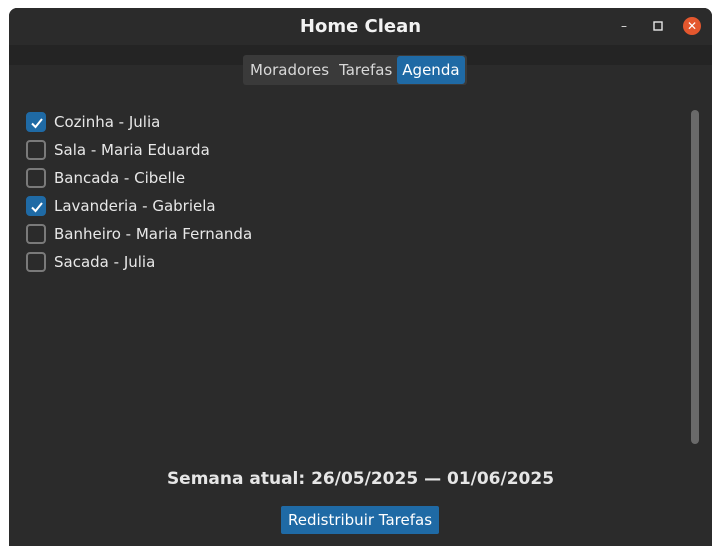 The height and width of the screenshot is (555, 720). I want to click on list-item: Cozinha - Julia, so click(346, 122).